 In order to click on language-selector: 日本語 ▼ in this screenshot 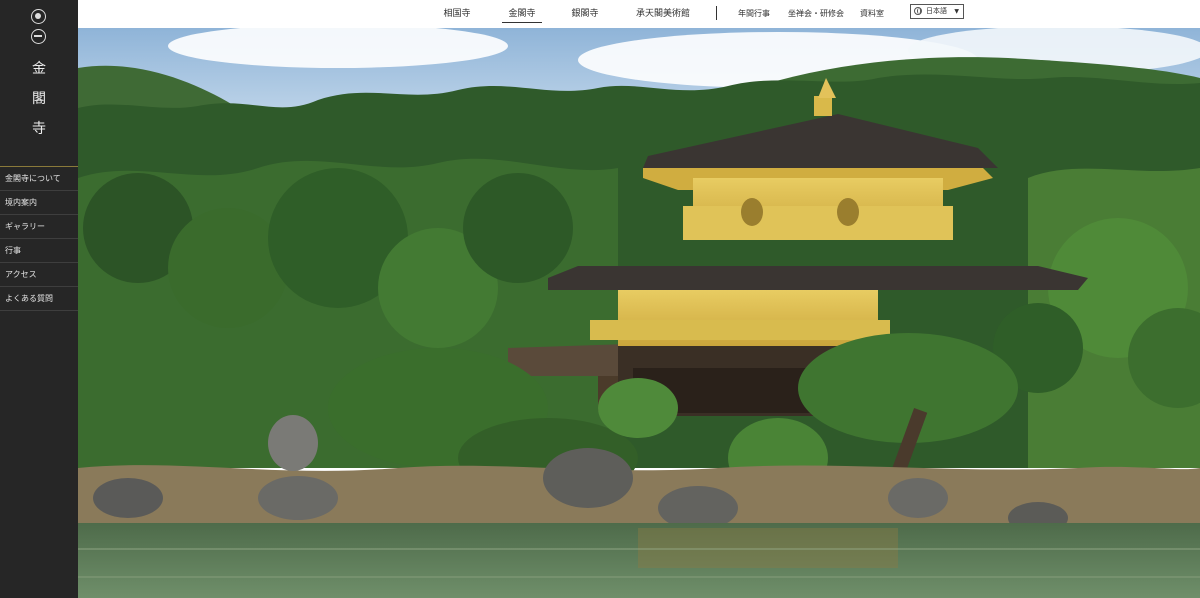, I will do `click(937, 11)`.